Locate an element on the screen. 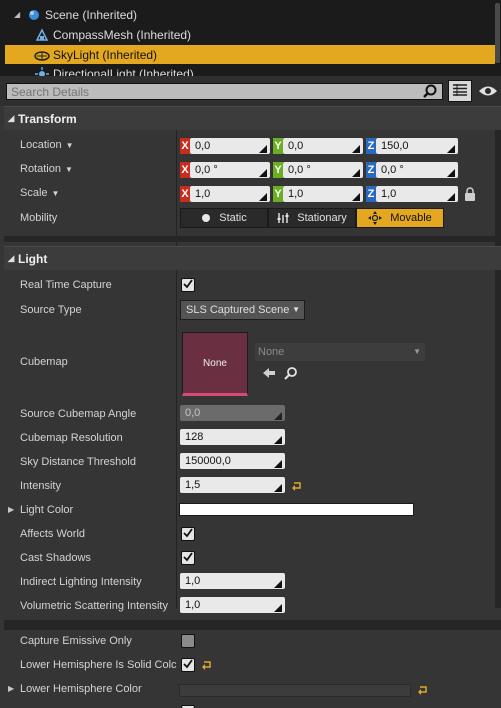  cubemap-thumbnail: None is located at coordinates (215, 364).